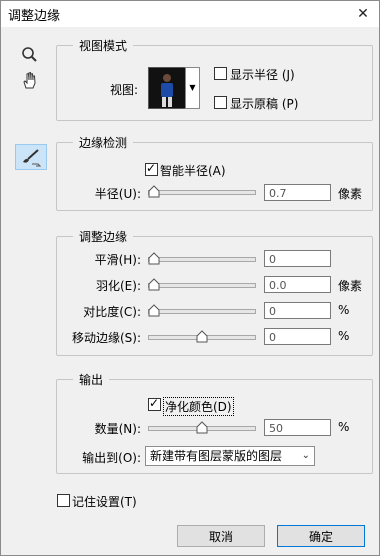  What do you see at coordinates (117, 194) in the screenshot?
I see `radius-label: 半径(U):` at bounding box center [117, 194].